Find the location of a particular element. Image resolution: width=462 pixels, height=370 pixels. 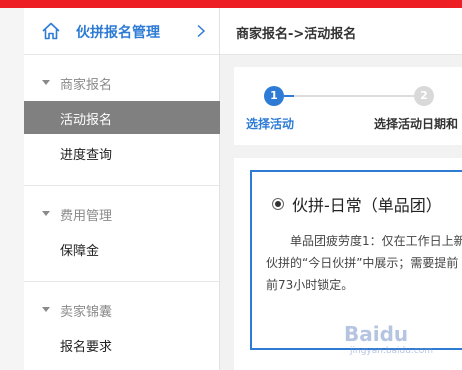

section-header-fee-management: 费用管理 is located at coordinates (122, 214).